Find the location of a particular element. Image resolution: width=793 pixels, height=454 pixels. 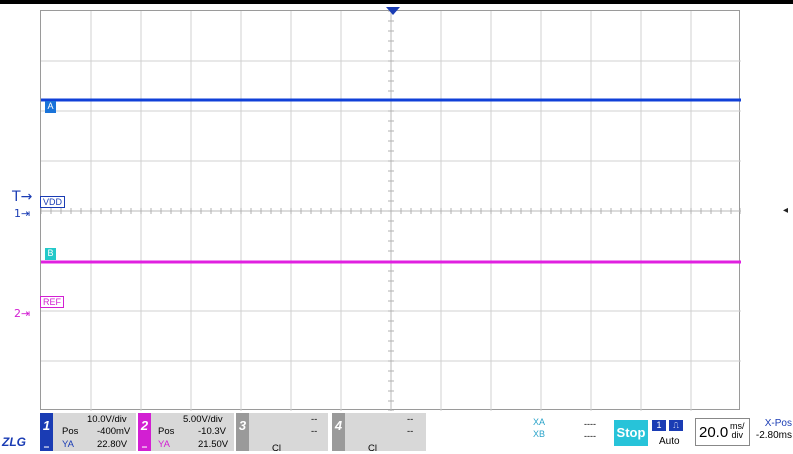

ch4-line1: -- is located at coordinates (410, 419).